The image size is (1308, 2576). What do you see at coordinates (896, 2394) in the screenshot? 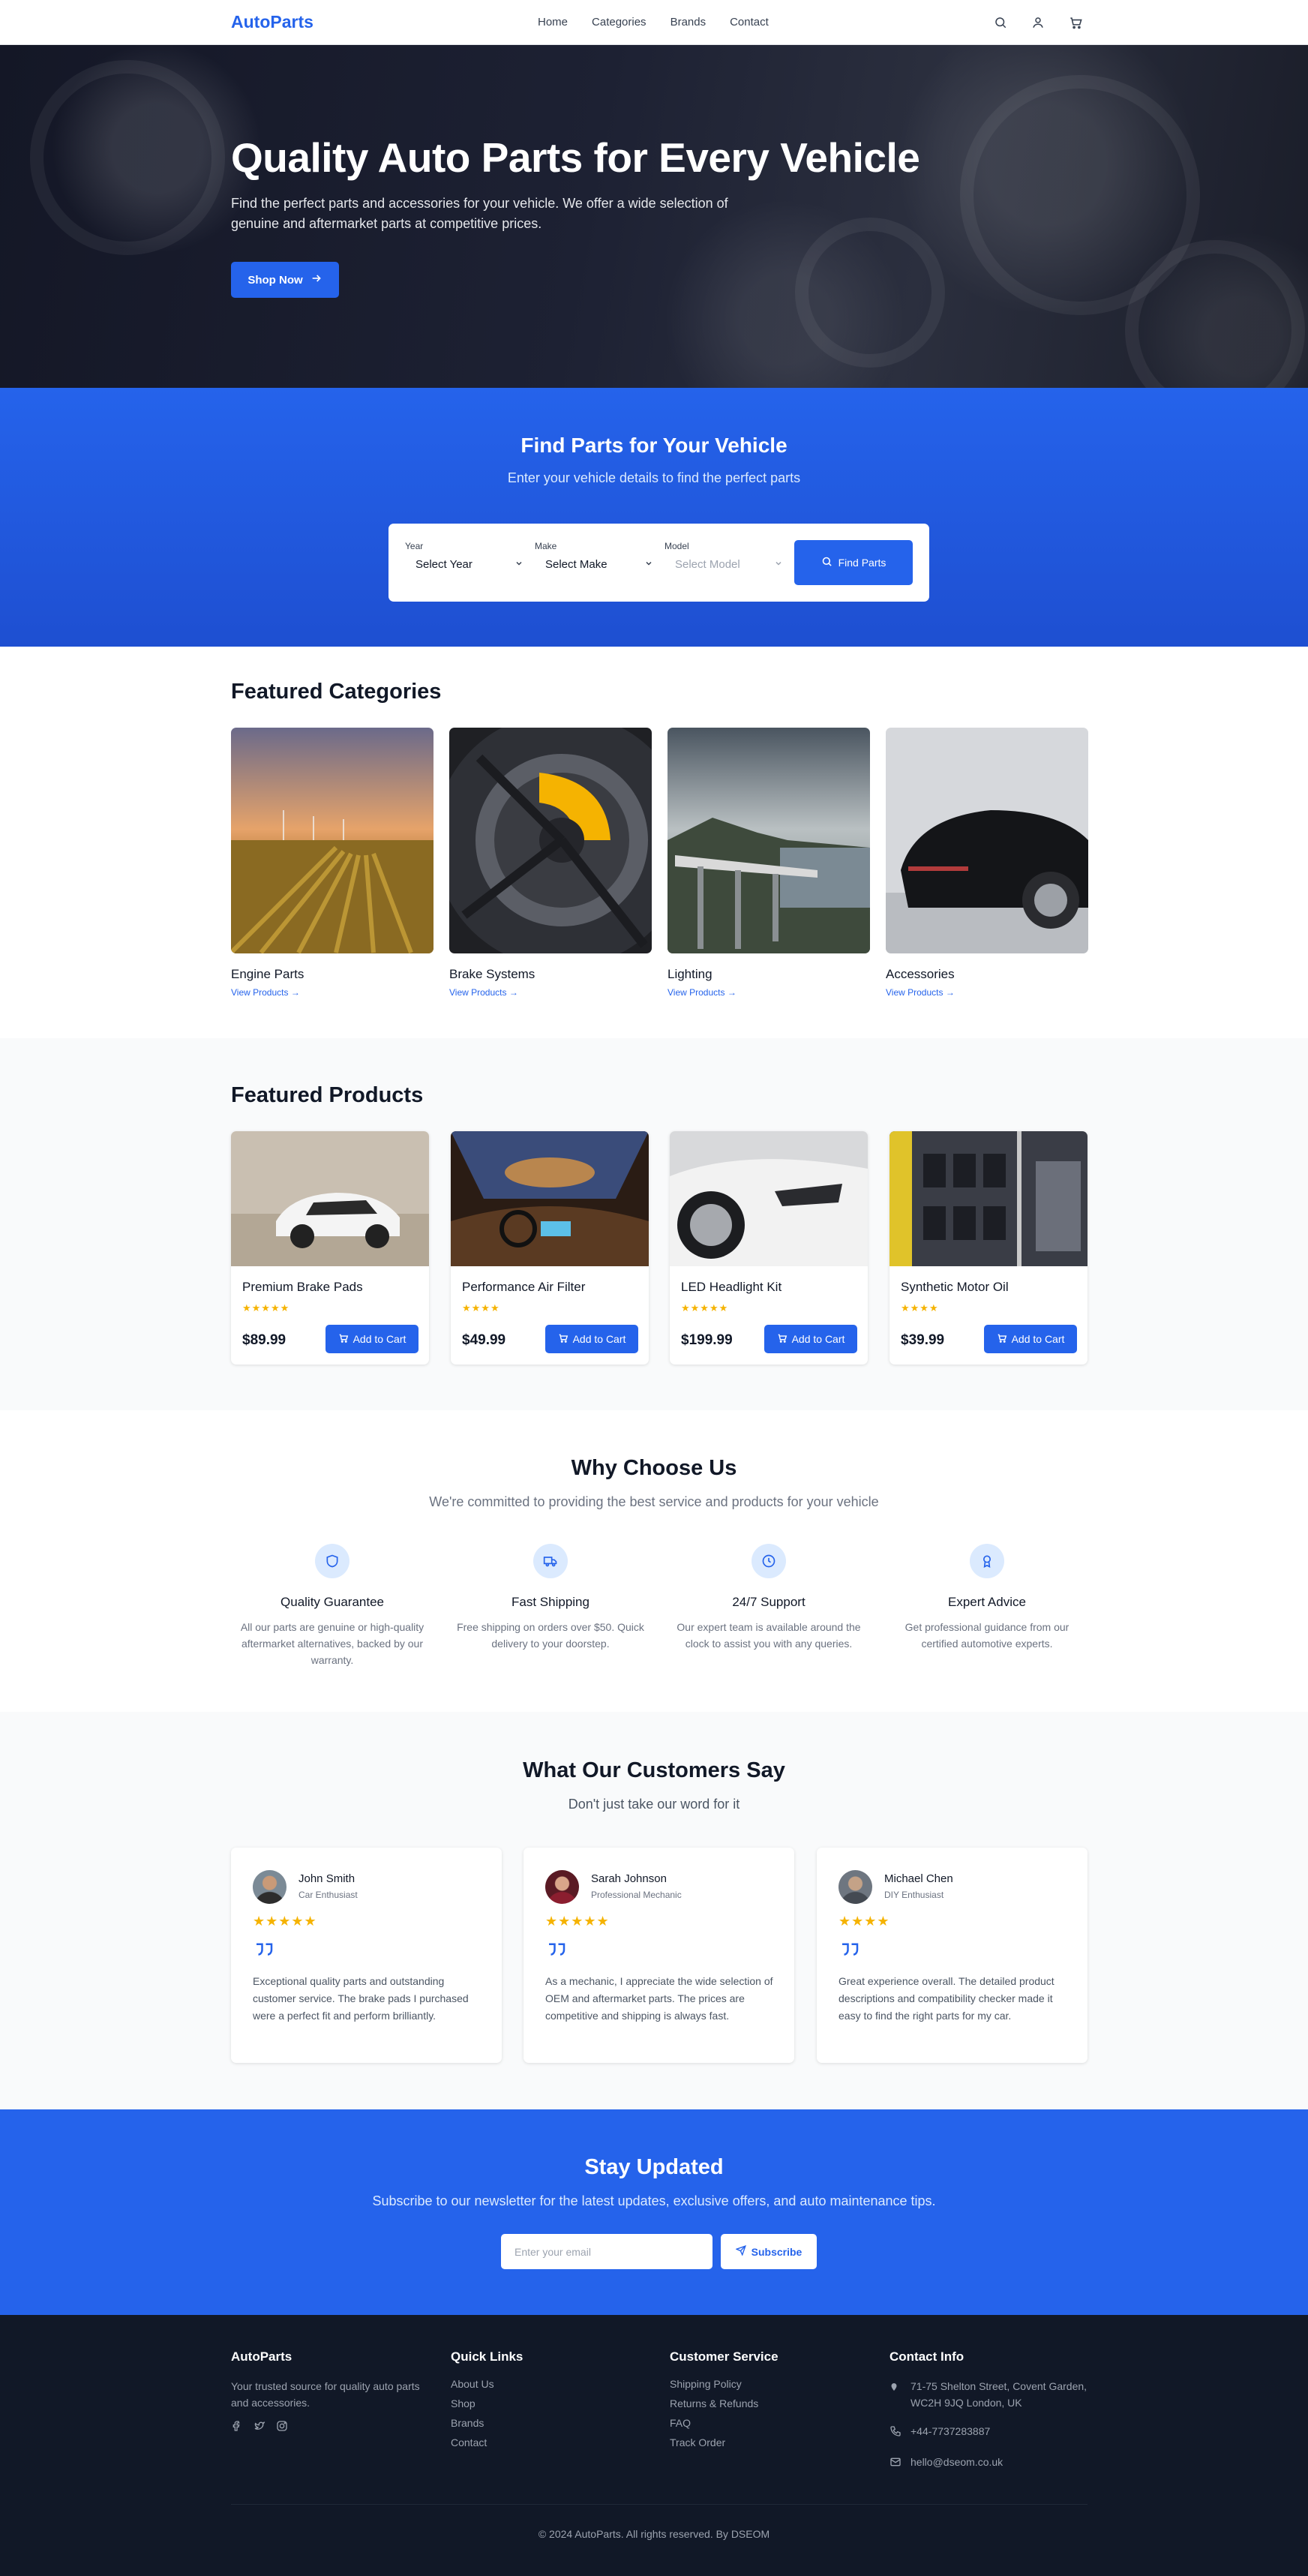
I see `map-pin-icon` at bounding box center [896, 2394].